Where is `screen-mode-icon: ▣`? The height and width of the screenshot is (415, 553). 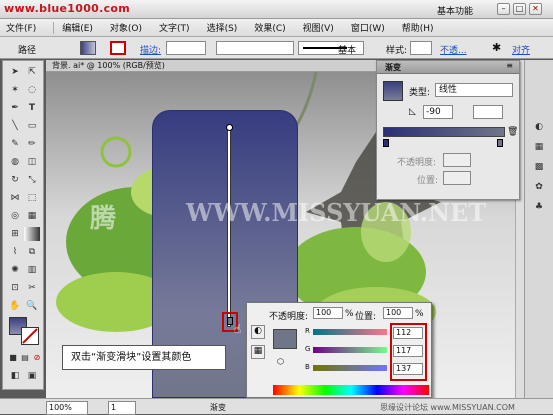 screen-mode-icon: ▣ is located at coordinates (32, 376).